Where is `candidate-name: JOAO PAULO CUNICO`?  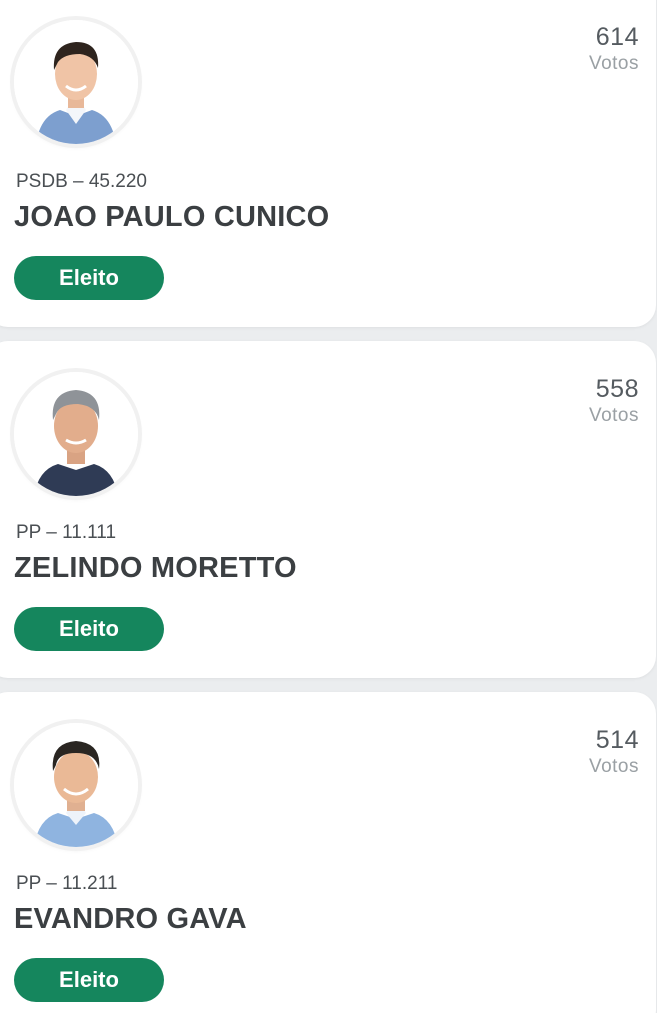 candidate-name: JOAO PAULO CUNICO is located at coordinates (172, 217).